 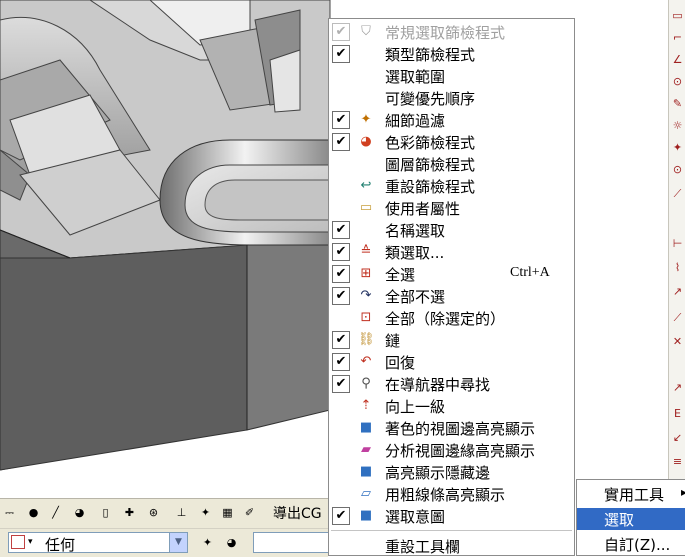 I want to click on tool-icon: ⌇, so click(x=677, y=267).